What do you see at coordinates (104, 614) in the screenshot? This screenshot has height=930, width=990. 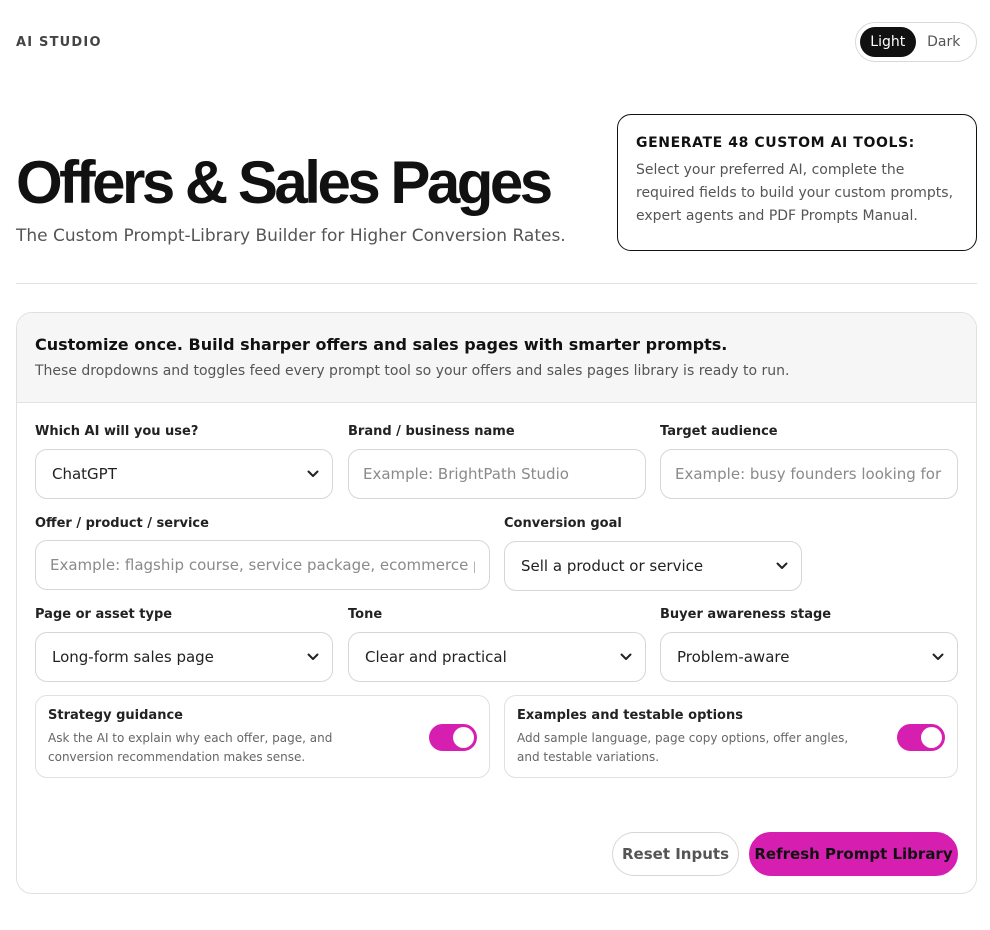 I see `page-type-label: Page or asset type` at bounding box center [104, 614].